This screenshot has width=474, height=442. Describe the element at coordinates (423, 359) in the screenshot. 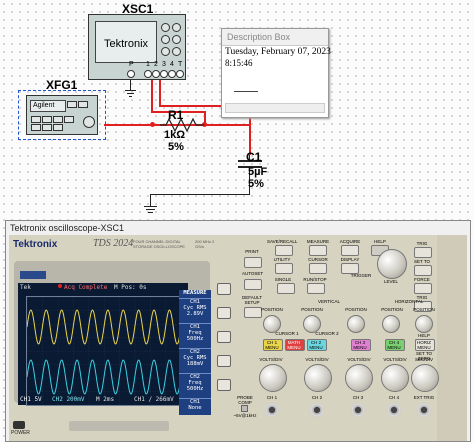

I see `sec-div-label: SEC/DIV` at that location.